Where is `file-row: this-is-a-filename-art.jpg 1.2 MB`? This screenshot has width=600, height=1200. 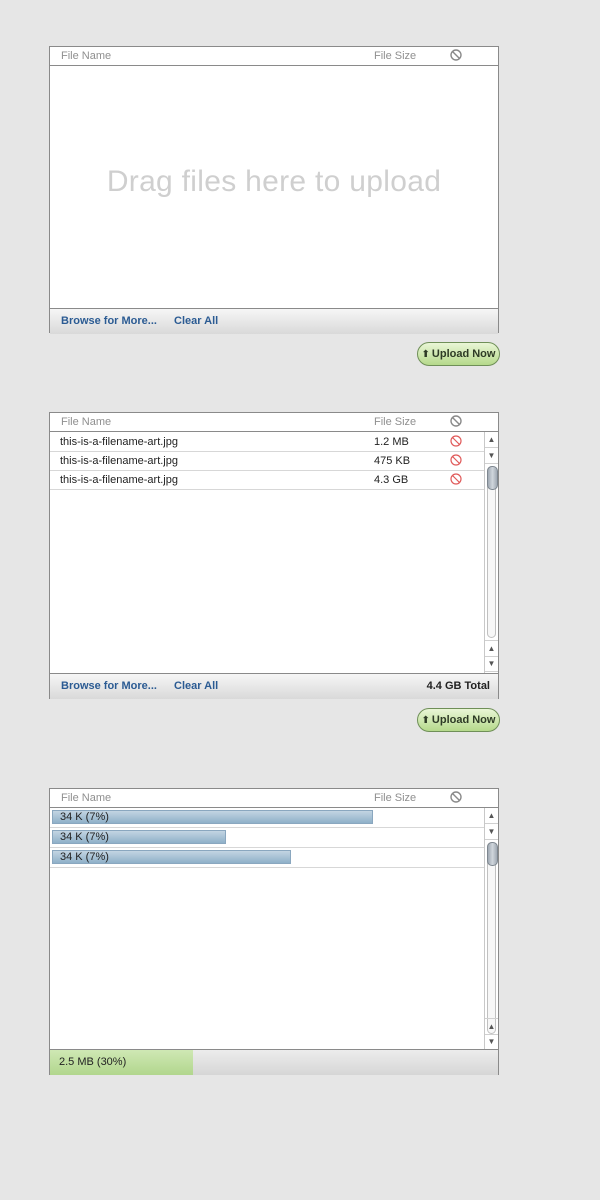 file-row: this-is-a-filename-art.jpg 1.2 MB is located at coordinates (267, 442).